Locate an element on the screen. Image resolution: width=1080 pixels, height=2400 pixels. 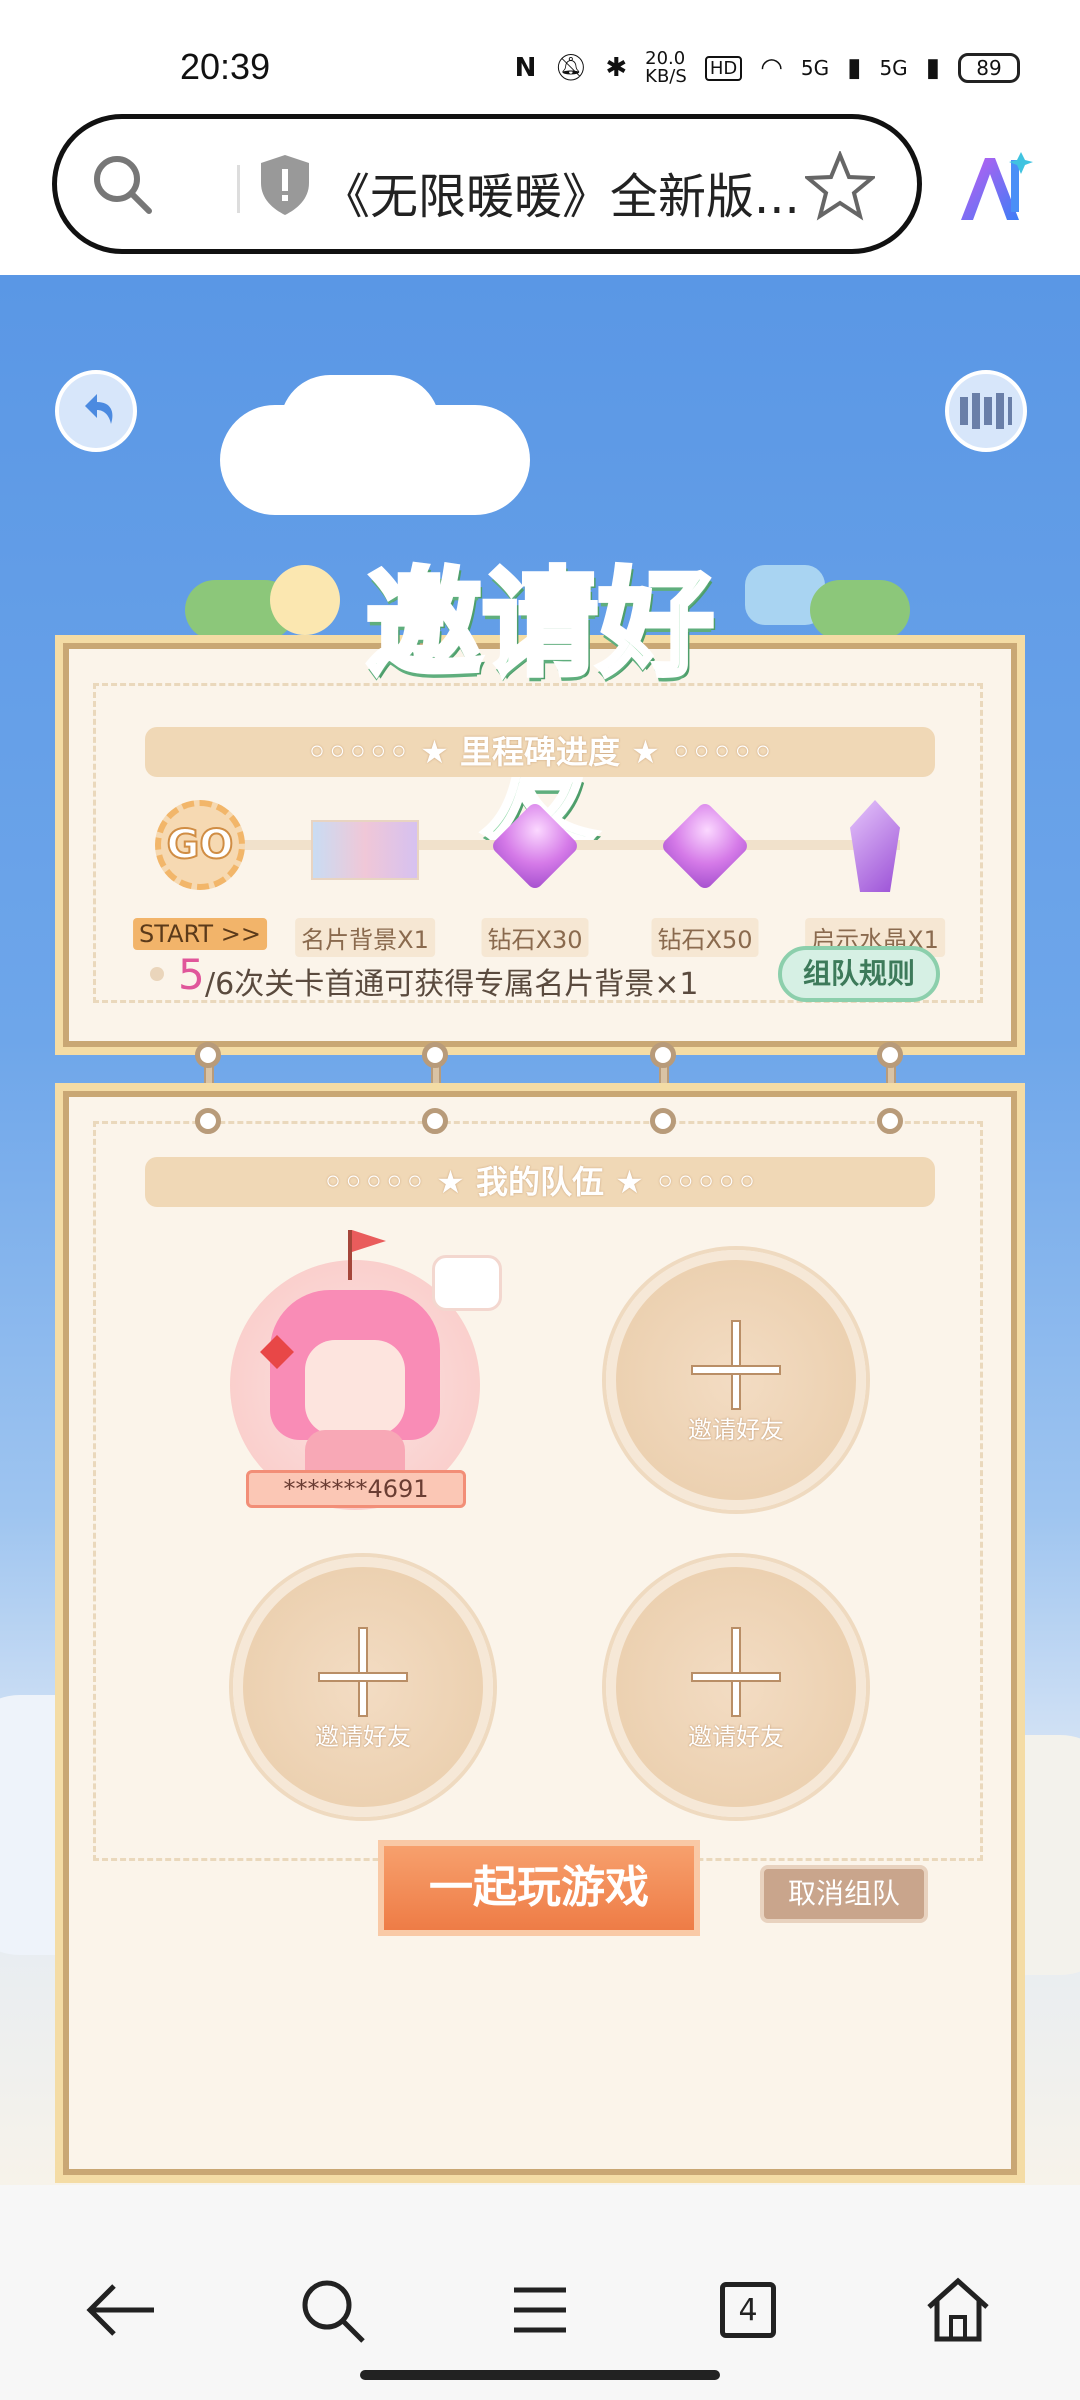
status-bar: 20:39 N 🔕︎ ✱ 20.0 KB/S HD ◠ 5G ▮ 5G ▮ 89 is located at coordinates (540, 55).